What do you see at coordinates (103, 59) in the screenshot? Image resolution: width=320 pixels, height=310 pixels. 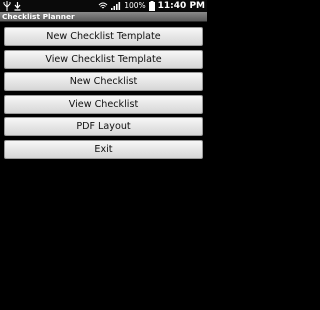 I see `view-checklist-template-button: View Checklist Template` at bounding box center [103, 59].